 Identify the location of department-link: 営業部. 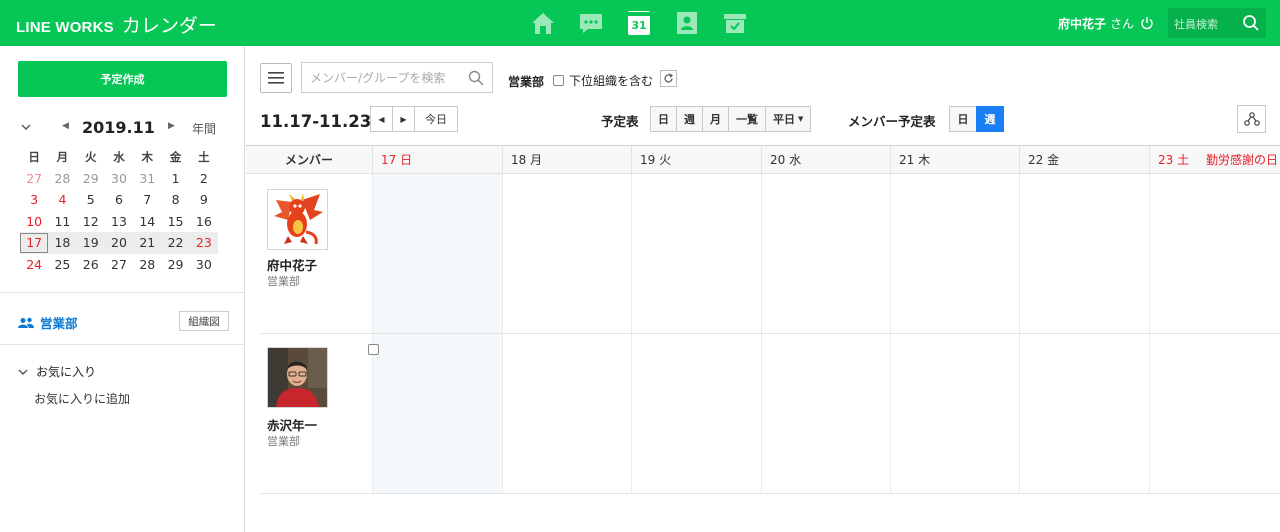
(48, 322).